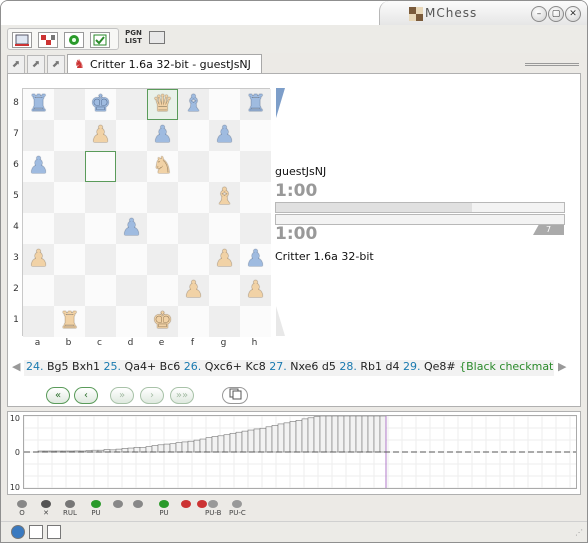 The image size is (588, 543). What do you see at coordinates (69, 197) in the screenshot?
I see `square-b5` at bounding box center [69, 197].